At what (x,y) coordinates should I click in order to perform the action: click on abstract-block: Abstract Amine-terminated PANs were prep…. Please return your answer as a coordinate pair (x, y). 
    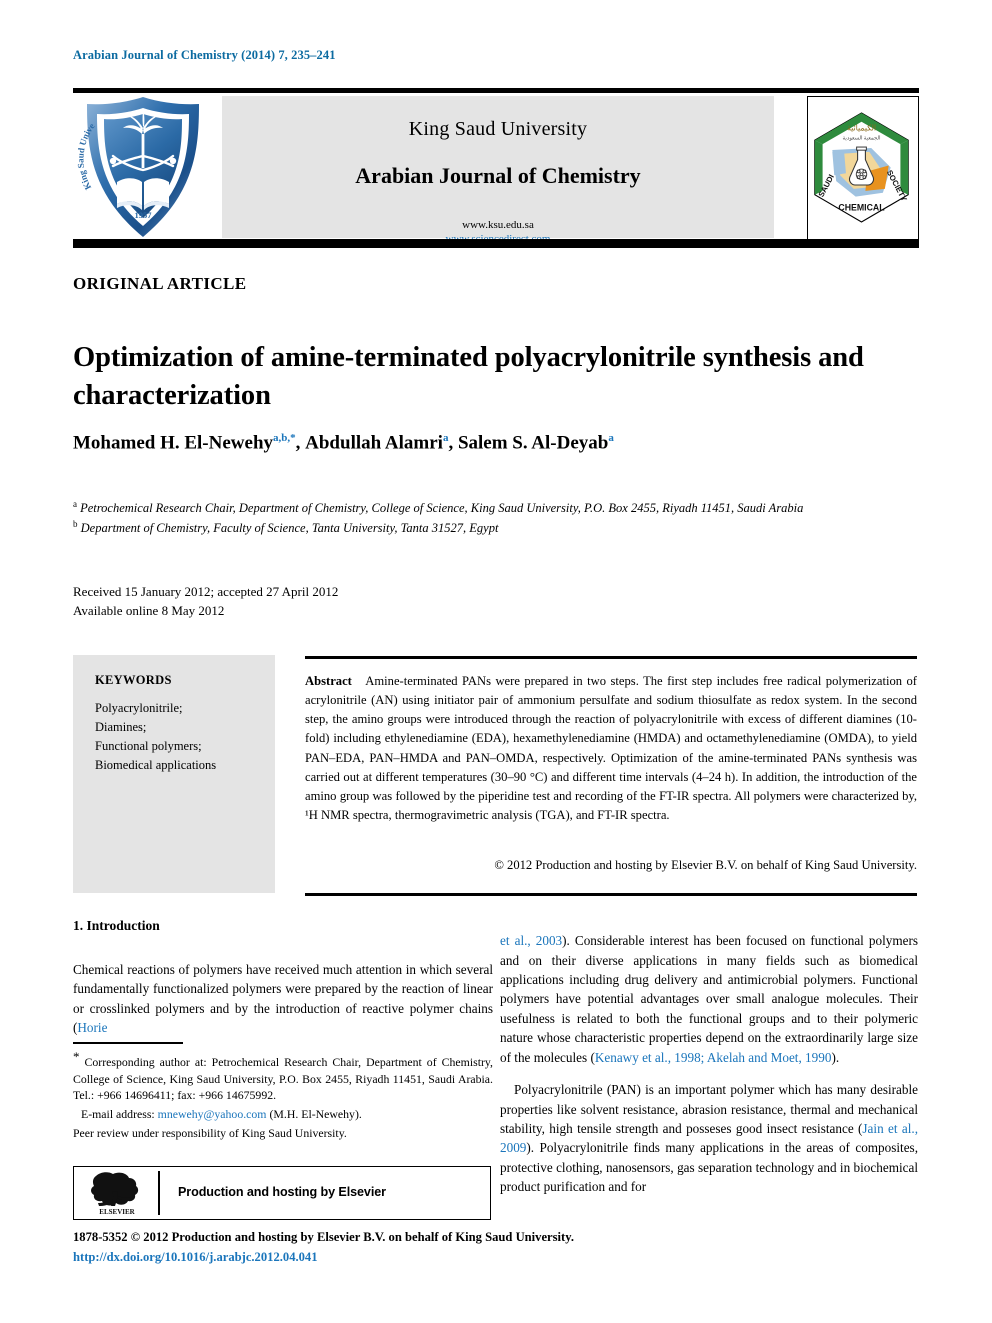
    Looking at the image, I should click on (611, 748).